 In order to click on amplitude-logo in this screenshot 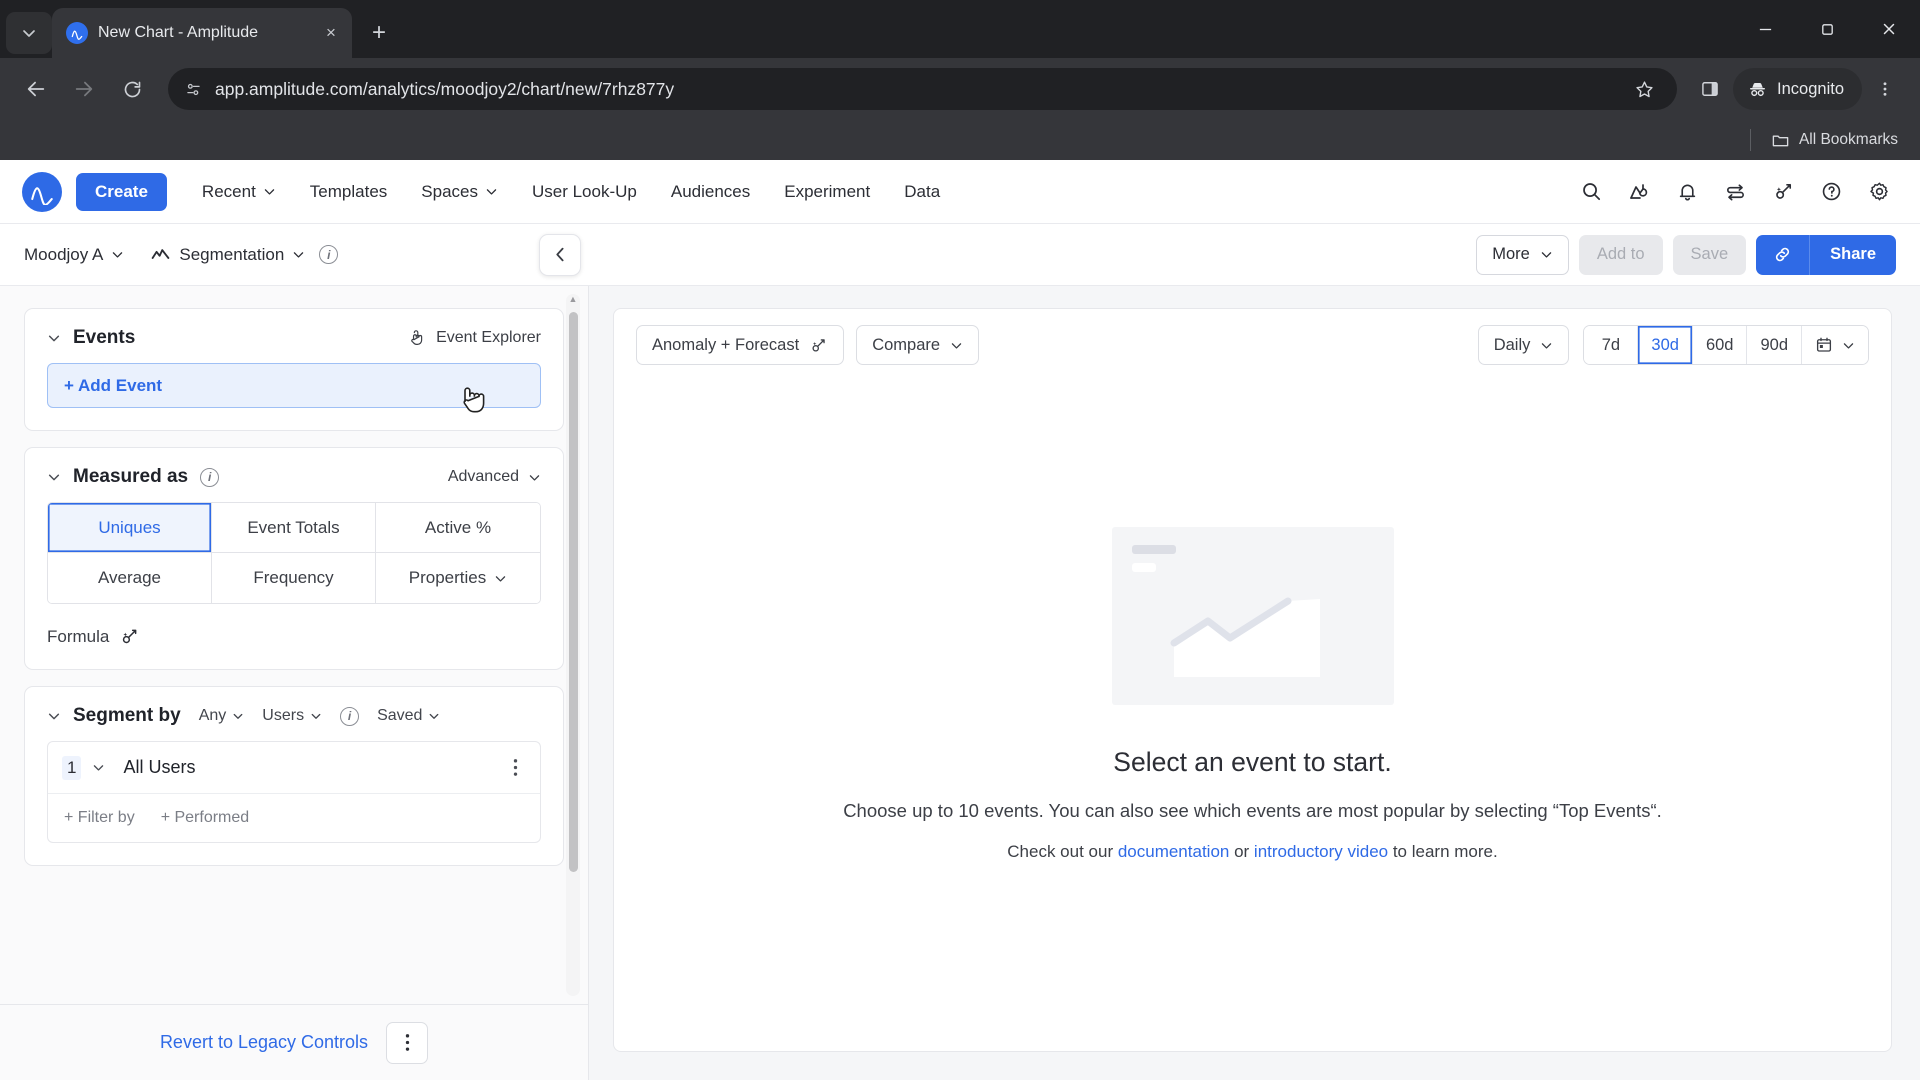, I will do `click(42, 191)`.